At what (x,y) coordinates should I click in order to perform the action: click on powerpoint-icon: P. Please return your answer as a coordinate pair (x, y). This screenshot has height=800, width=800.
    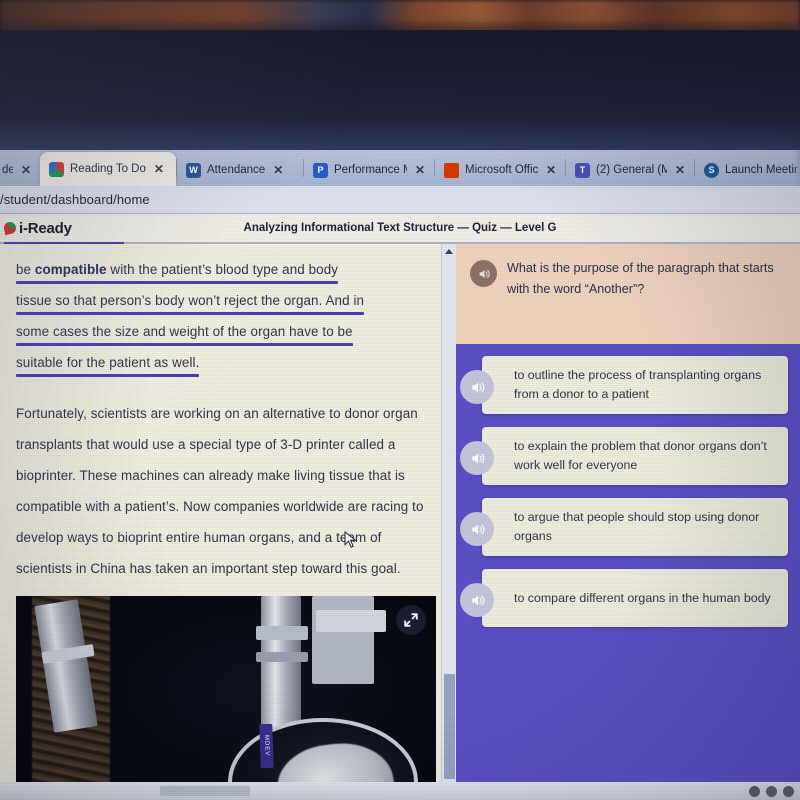
    Looking at the image, I should click on (320, 170).